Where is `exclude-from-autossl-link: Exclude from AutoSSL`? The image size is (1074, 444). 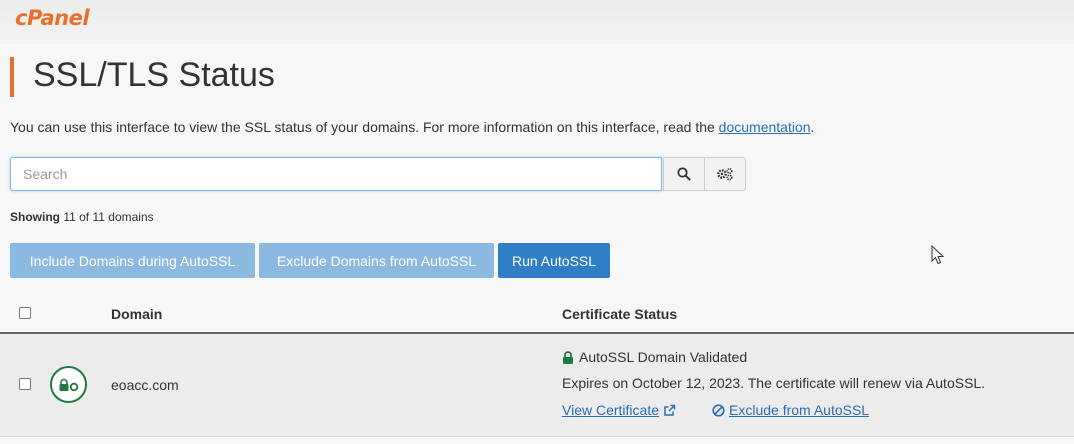
exclude-from-autossl-link: Exclude from AutoSSL is located at coordinates (790, 410).